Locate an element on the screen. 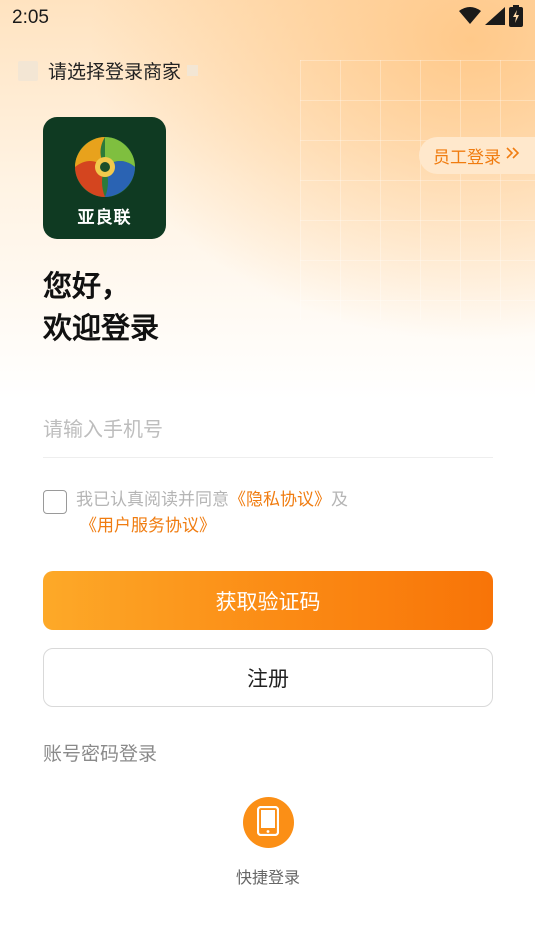 The image size is (535, 951). agreement-prefix: 我已认真阅读并同意 is located at coordinates (152, 500).